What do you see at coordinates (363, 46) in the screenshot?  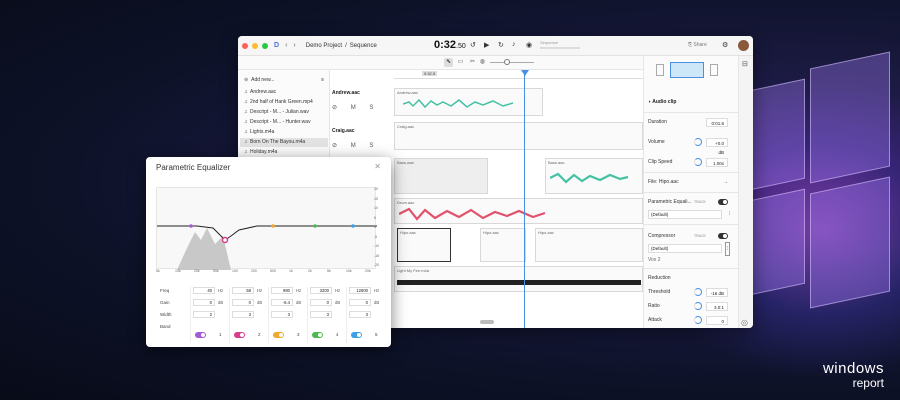 I see `breadcrumb-sequence: Sequence` at bounding box center [363, 46].